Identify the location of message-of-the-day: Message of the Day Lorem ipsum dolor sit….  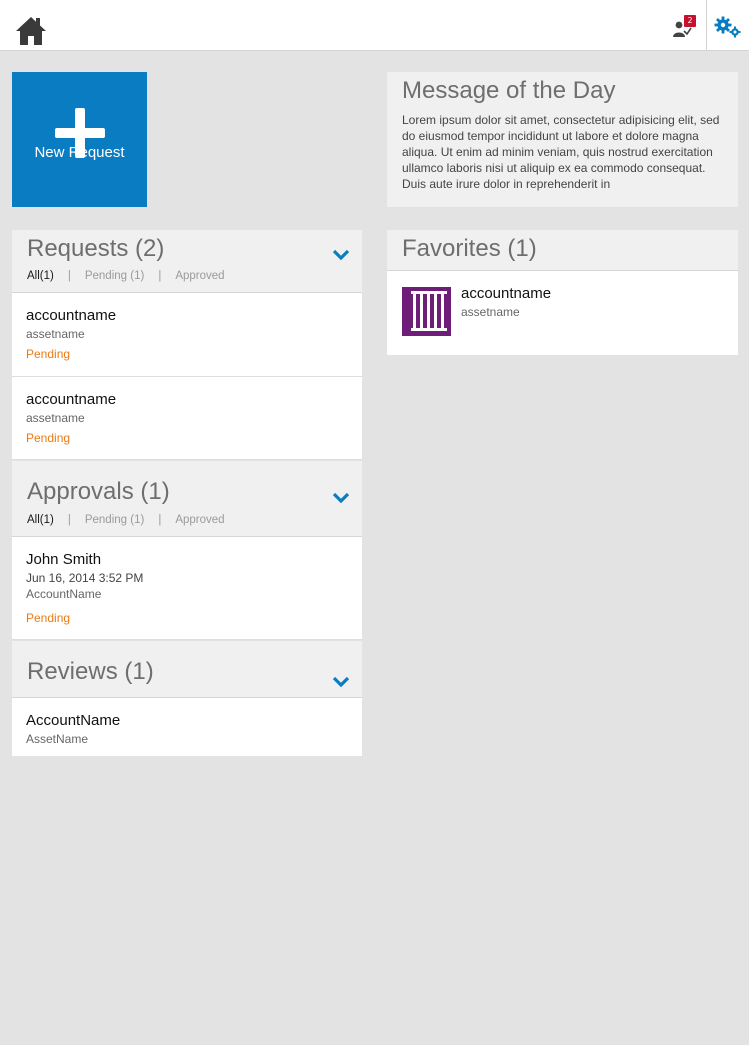
(562, 139).